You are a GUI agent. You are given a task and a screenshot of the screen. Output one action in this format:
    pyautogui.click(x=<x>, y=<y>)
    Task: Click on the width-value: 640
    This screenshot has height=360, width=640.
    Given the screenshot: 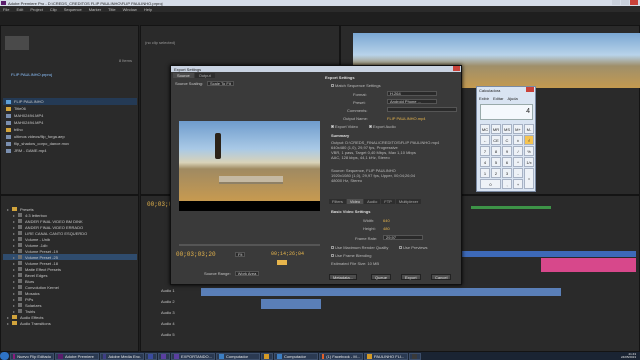 What is the action you would take?
    pyautogui.click(x=386, y=220)
    